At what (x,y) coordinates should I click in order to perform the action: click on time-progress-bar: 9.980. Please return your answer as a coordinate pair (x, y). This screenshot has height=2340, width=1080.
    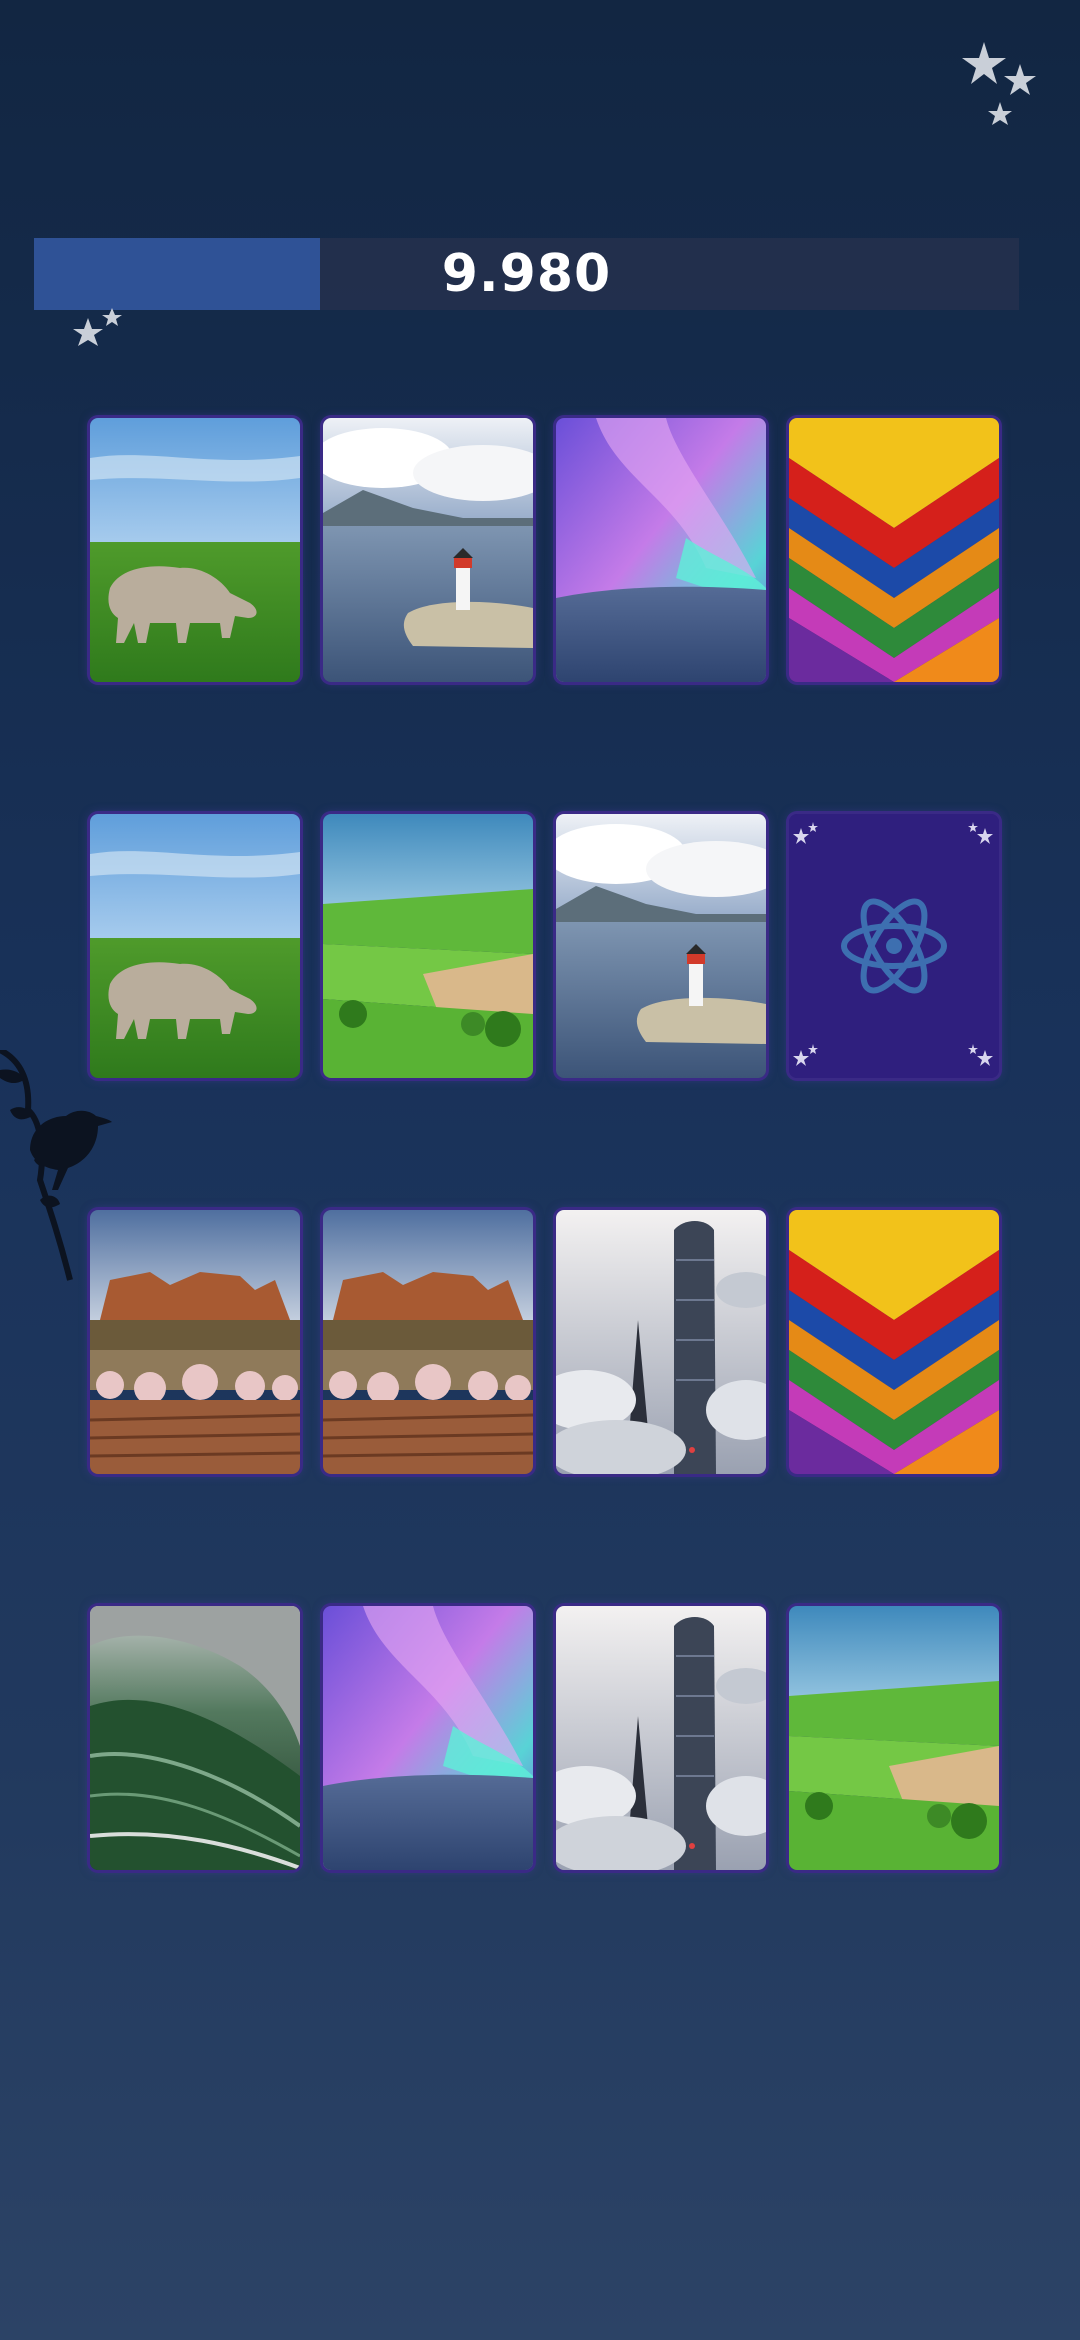
    Looking at the image, I should click on (526, 274).